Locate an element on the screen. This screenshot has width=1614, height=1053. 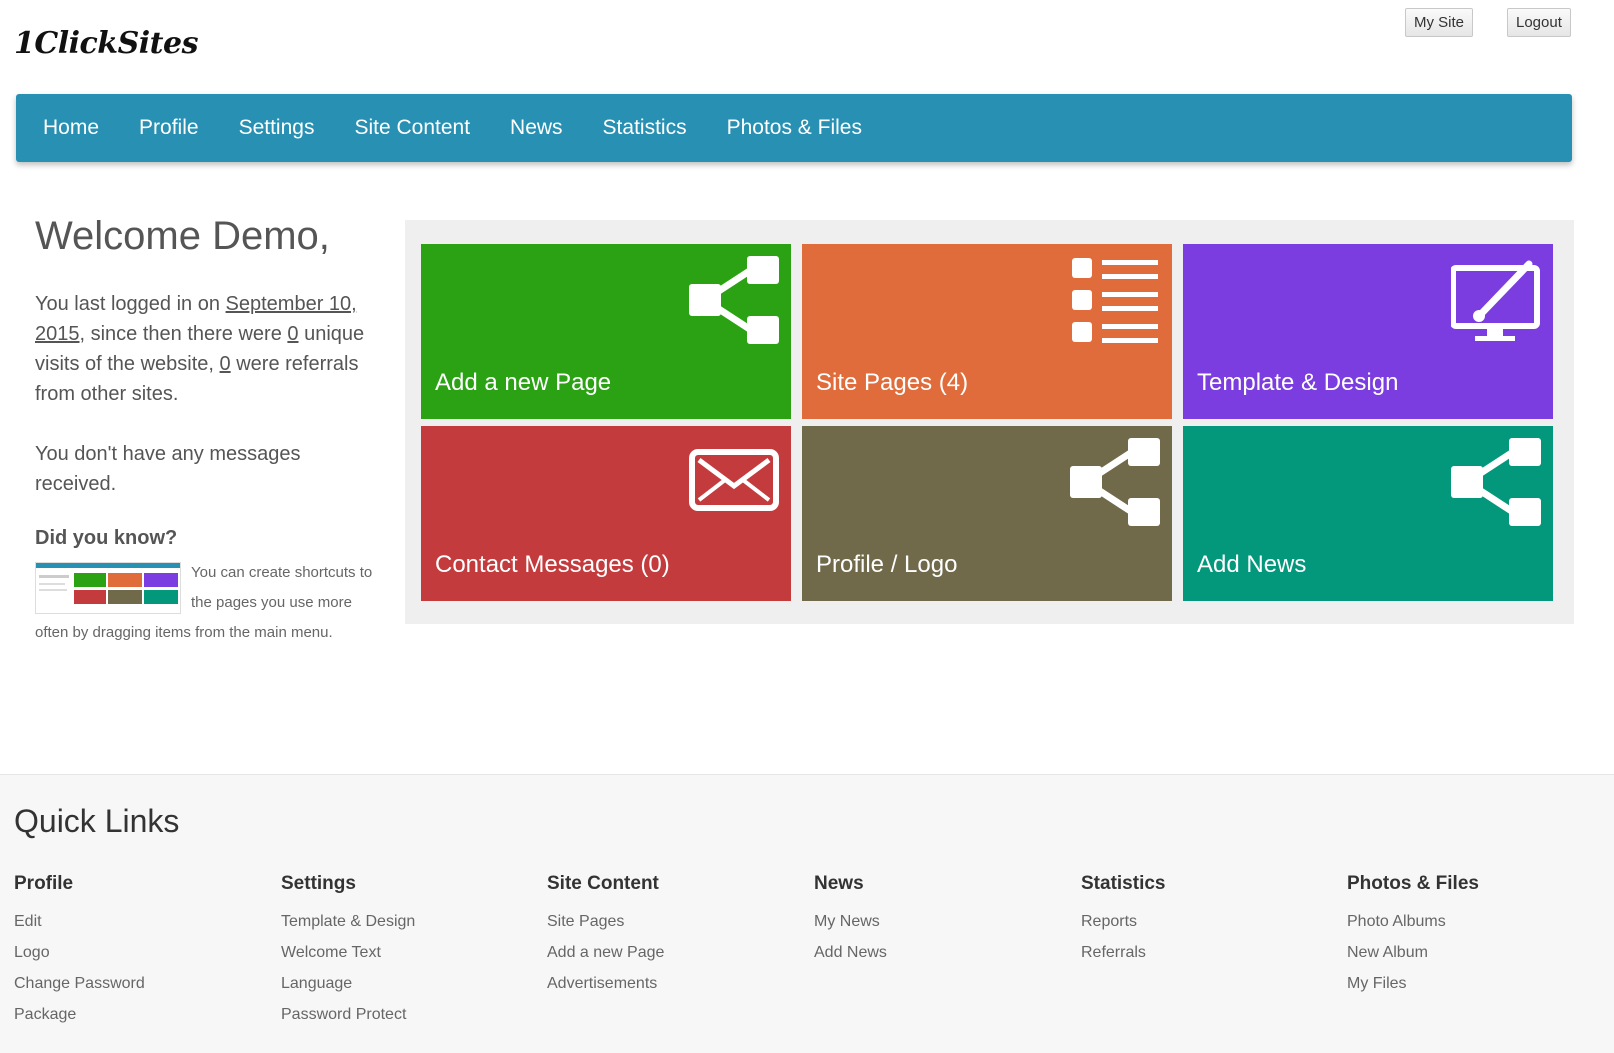
tile-label: Site Pages (4) is located at coordinates (892, 382).